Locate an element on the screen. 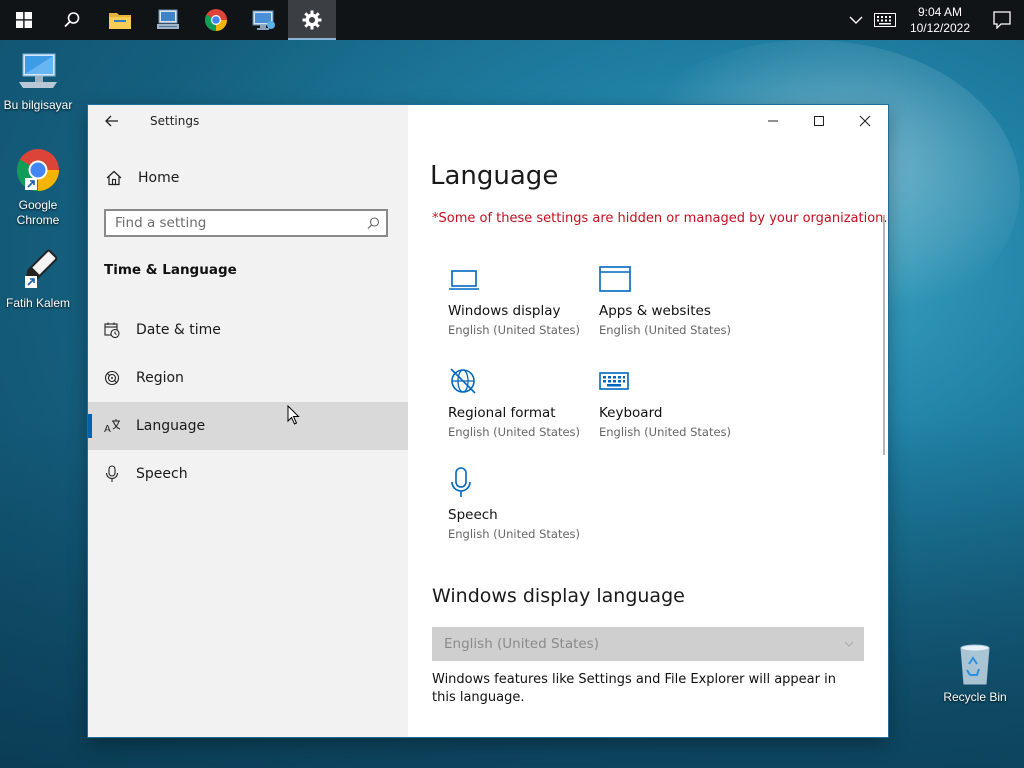 The image size is (1024, 768). display-language-heading: Windows display language is located at coordinates (558, 596).